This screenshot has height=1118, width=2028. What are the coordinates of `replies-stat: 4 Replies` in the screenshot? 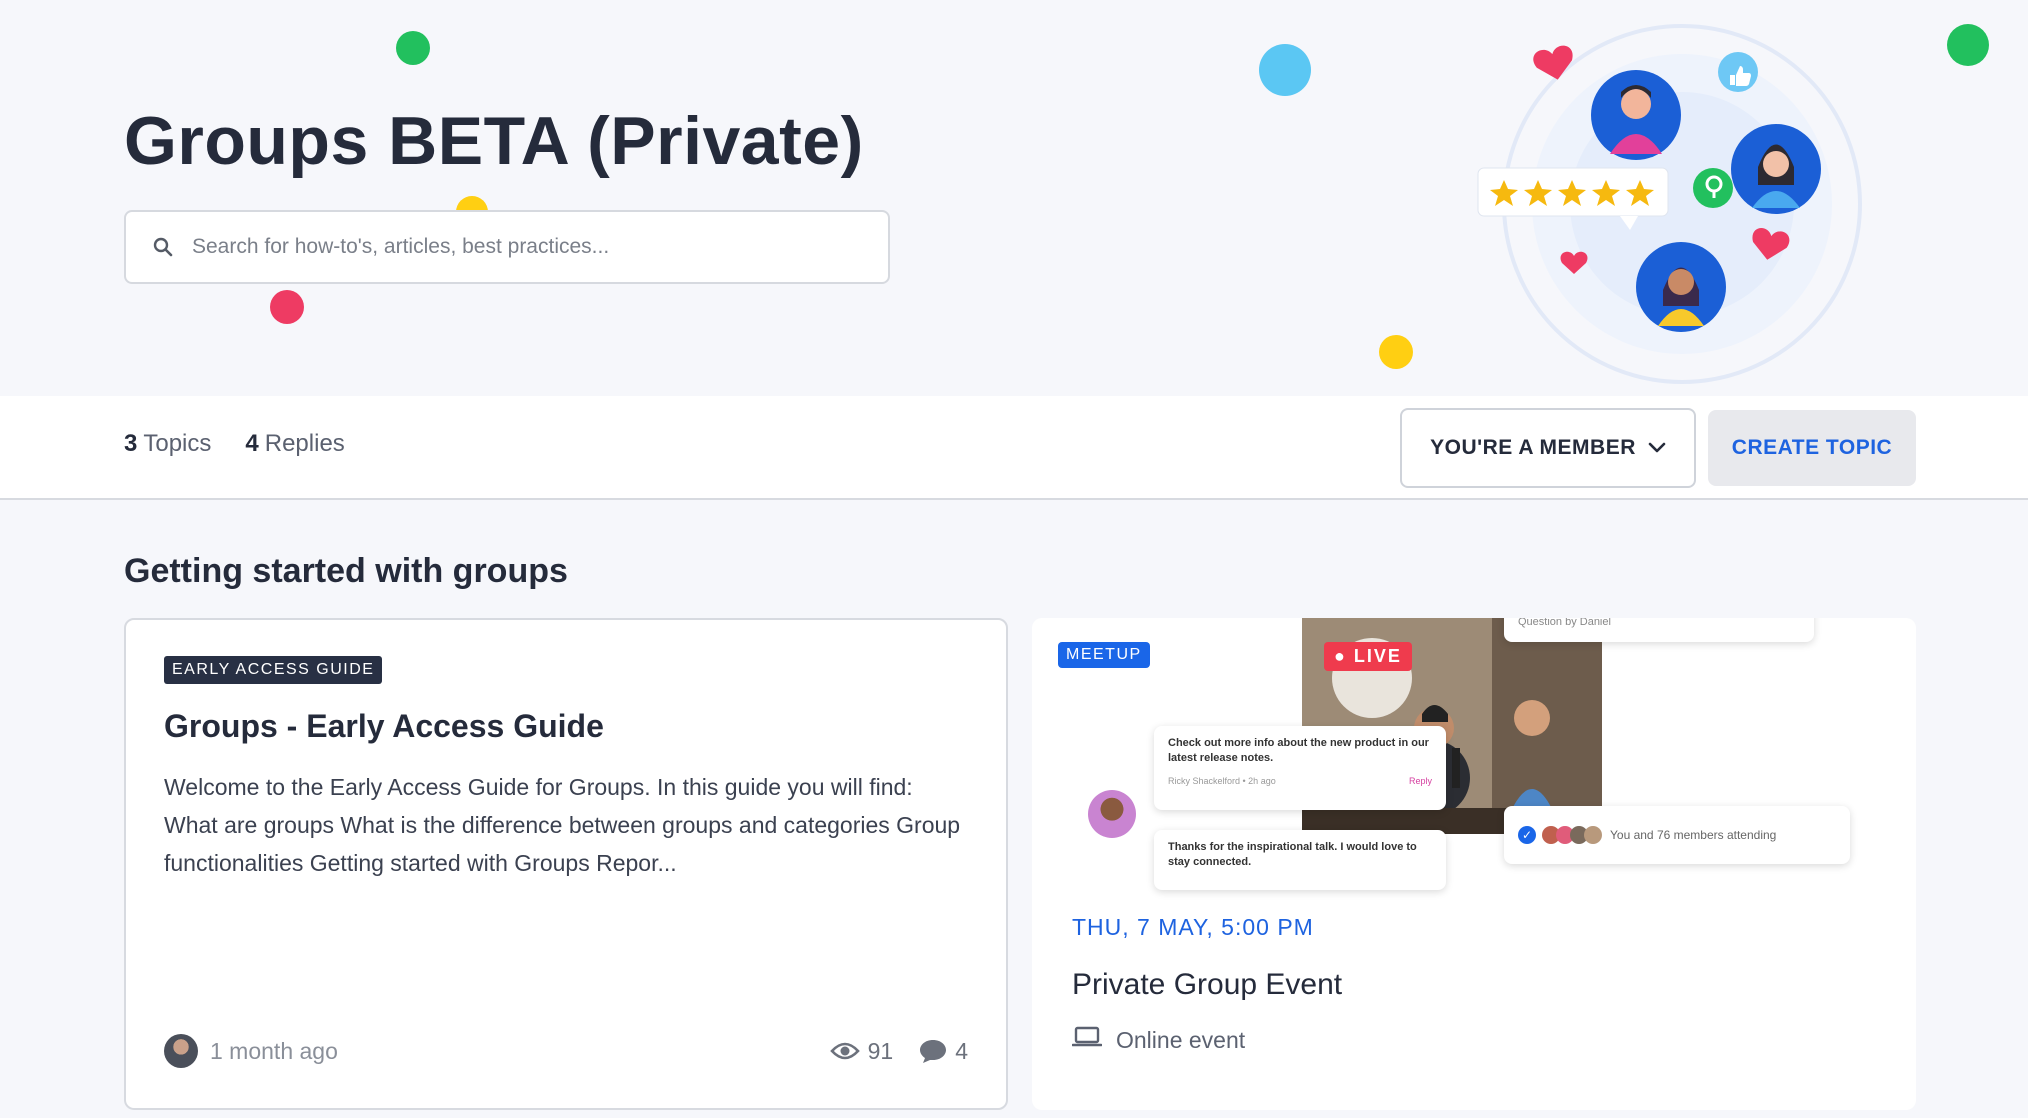 It's located at (295, 443).